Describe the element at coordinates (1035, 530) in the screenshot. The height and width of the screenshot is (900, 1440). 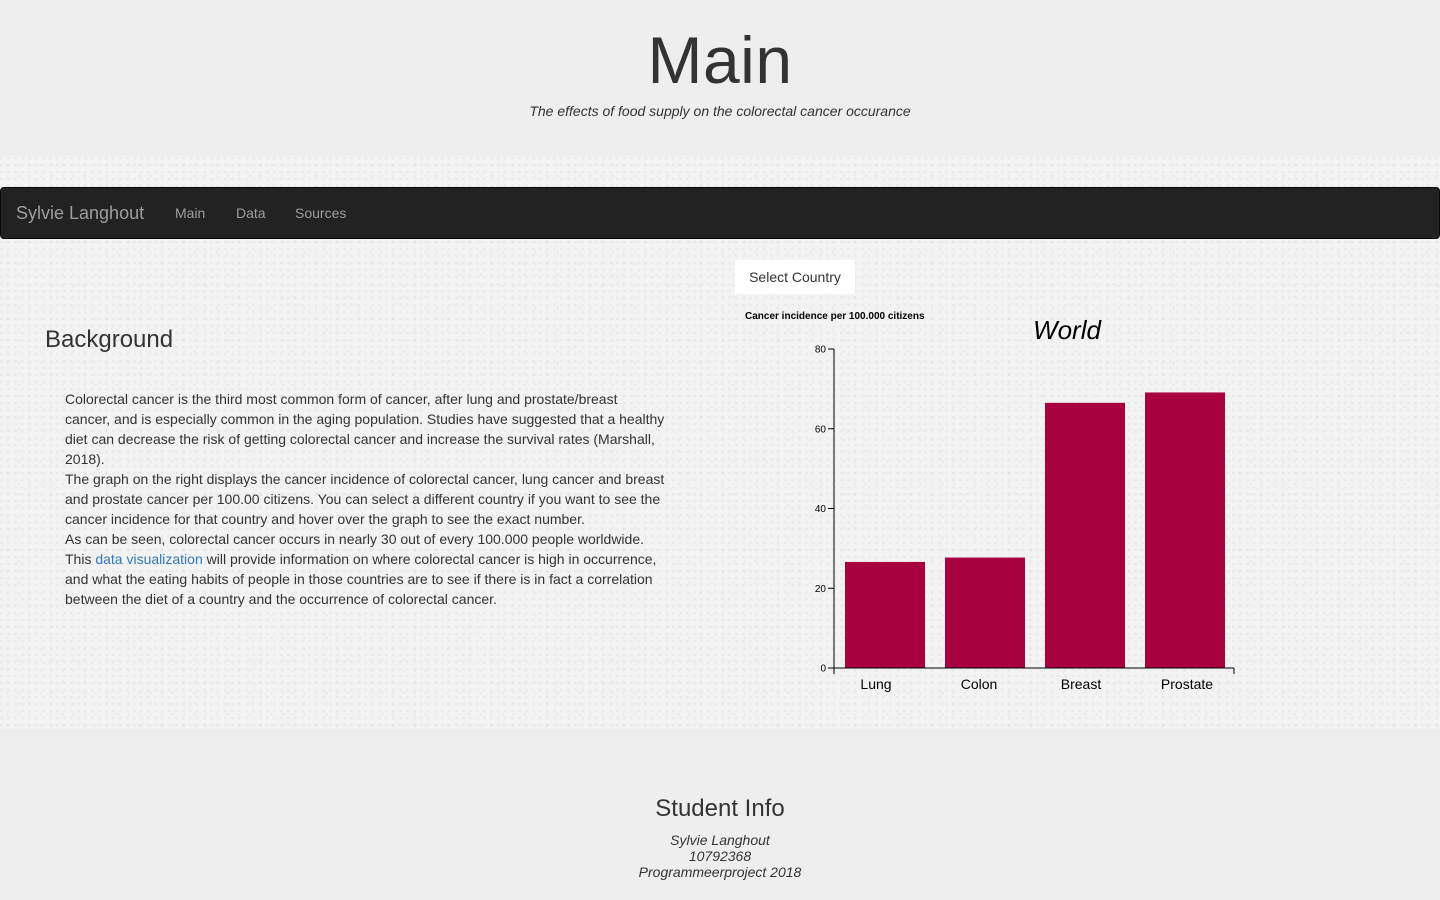
I see `chart-bars` at that location.